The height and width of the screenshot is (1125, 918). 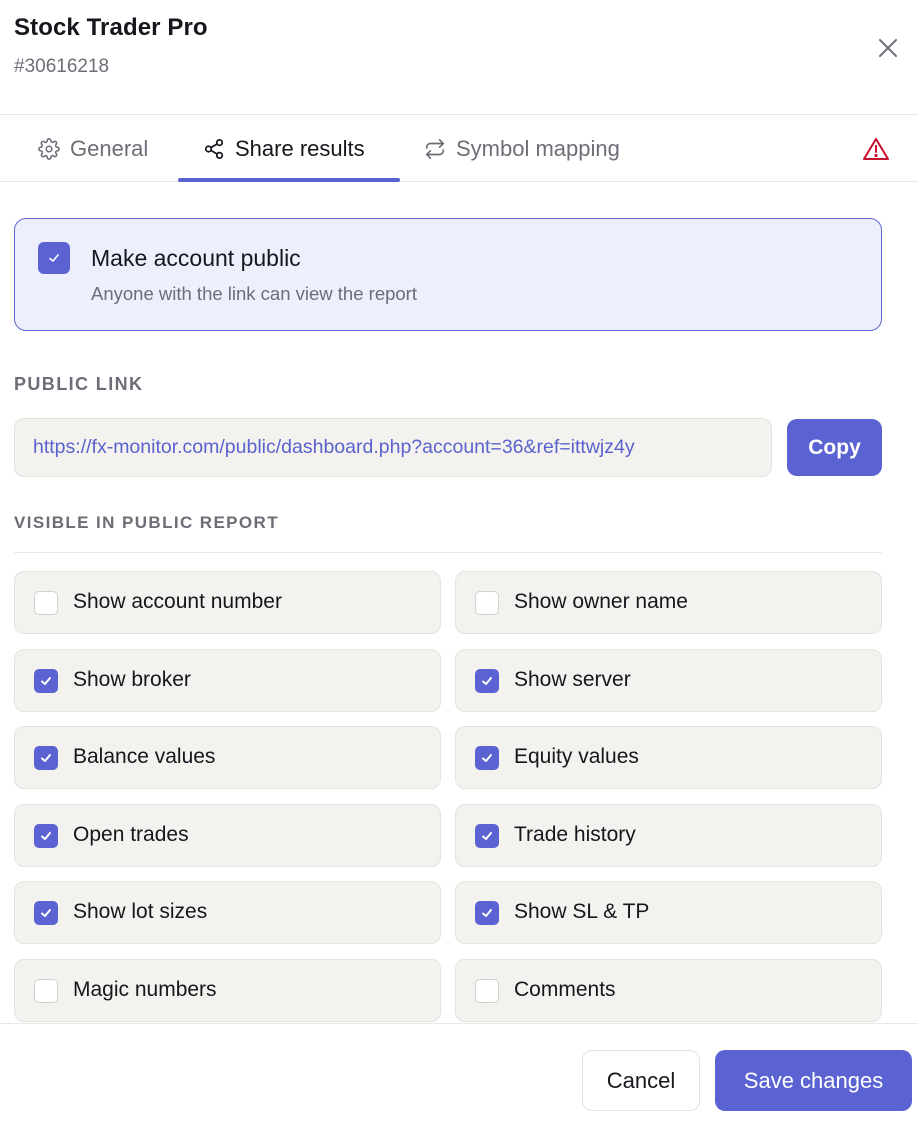 I want to click on option-magic-numbers: Magic numbers, so click(x=227, y=990).